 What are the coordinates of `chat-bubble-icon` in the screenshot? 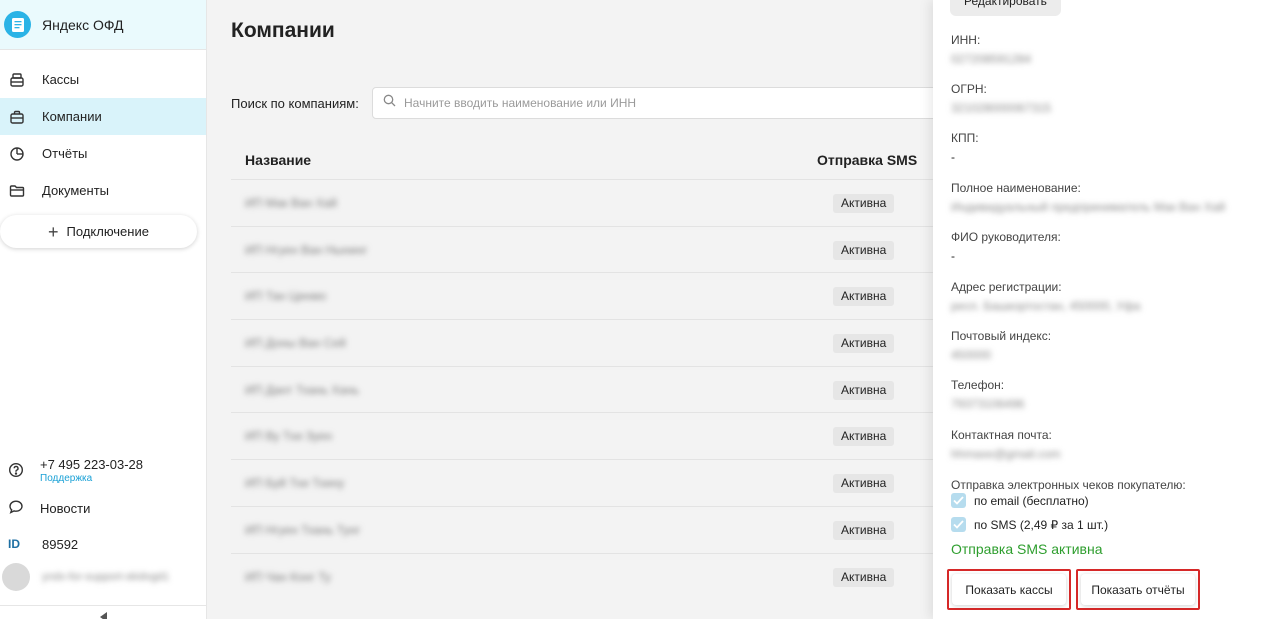 It's located at (16, 508).